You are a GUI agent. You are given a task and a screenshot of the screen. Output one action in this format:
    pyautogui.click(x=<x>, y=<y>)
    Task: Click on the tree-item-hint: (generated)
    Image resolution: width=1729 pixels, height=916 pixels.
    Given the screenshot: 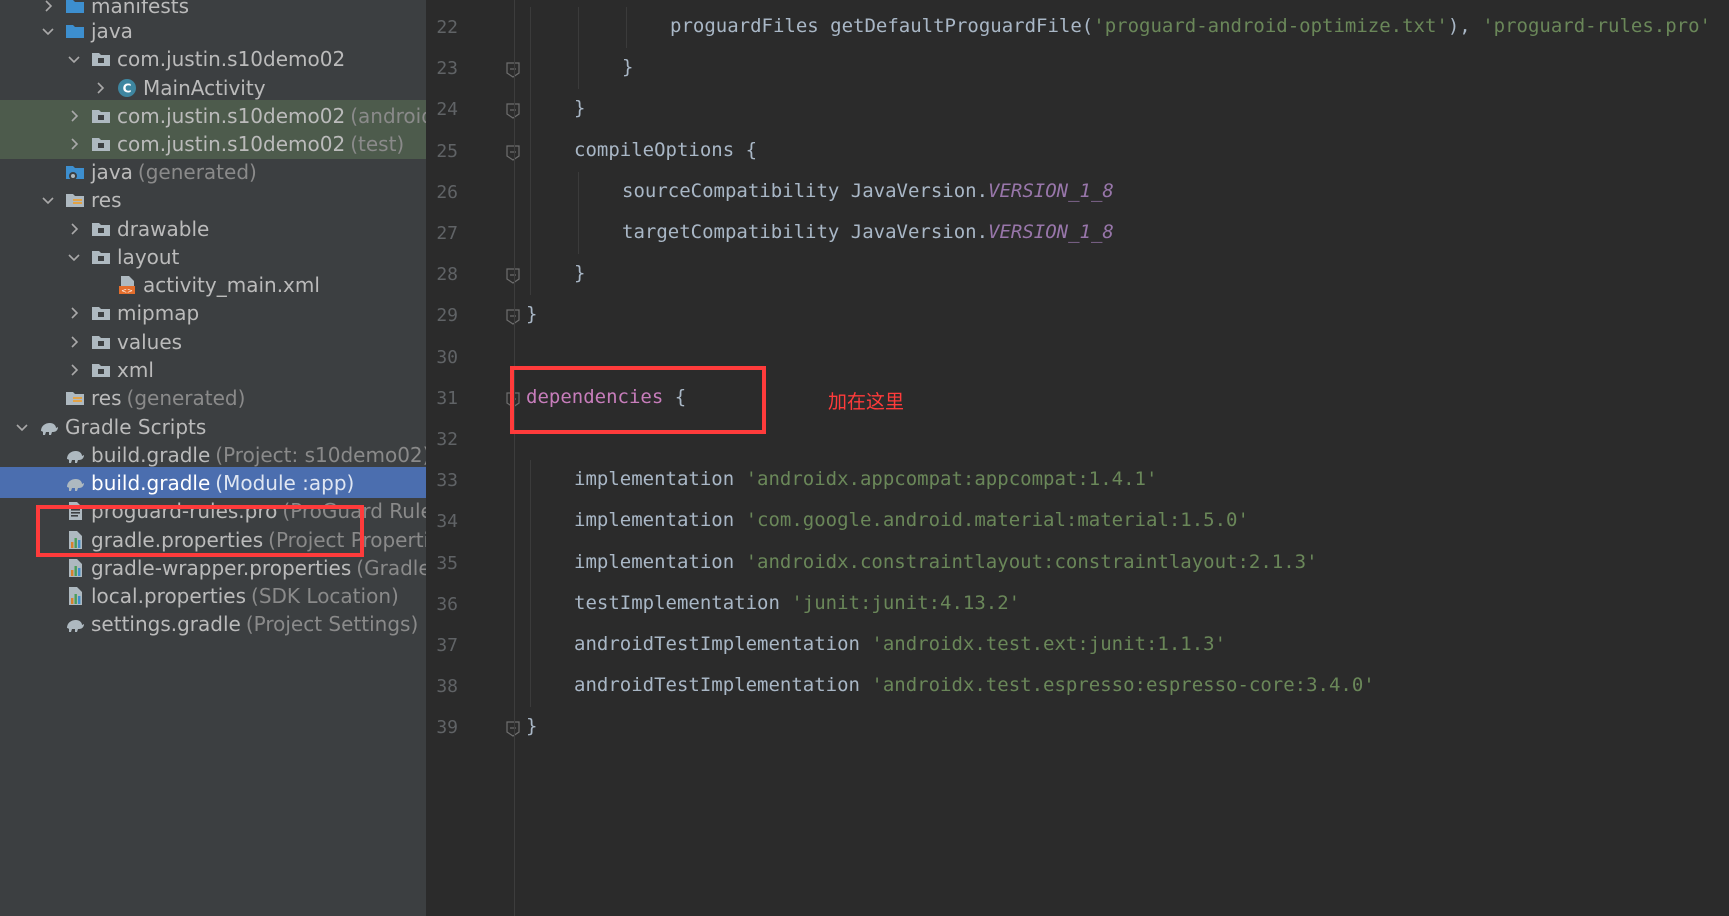 What is the action you would take?
    pyautogui.click(x=197, y=171)
    